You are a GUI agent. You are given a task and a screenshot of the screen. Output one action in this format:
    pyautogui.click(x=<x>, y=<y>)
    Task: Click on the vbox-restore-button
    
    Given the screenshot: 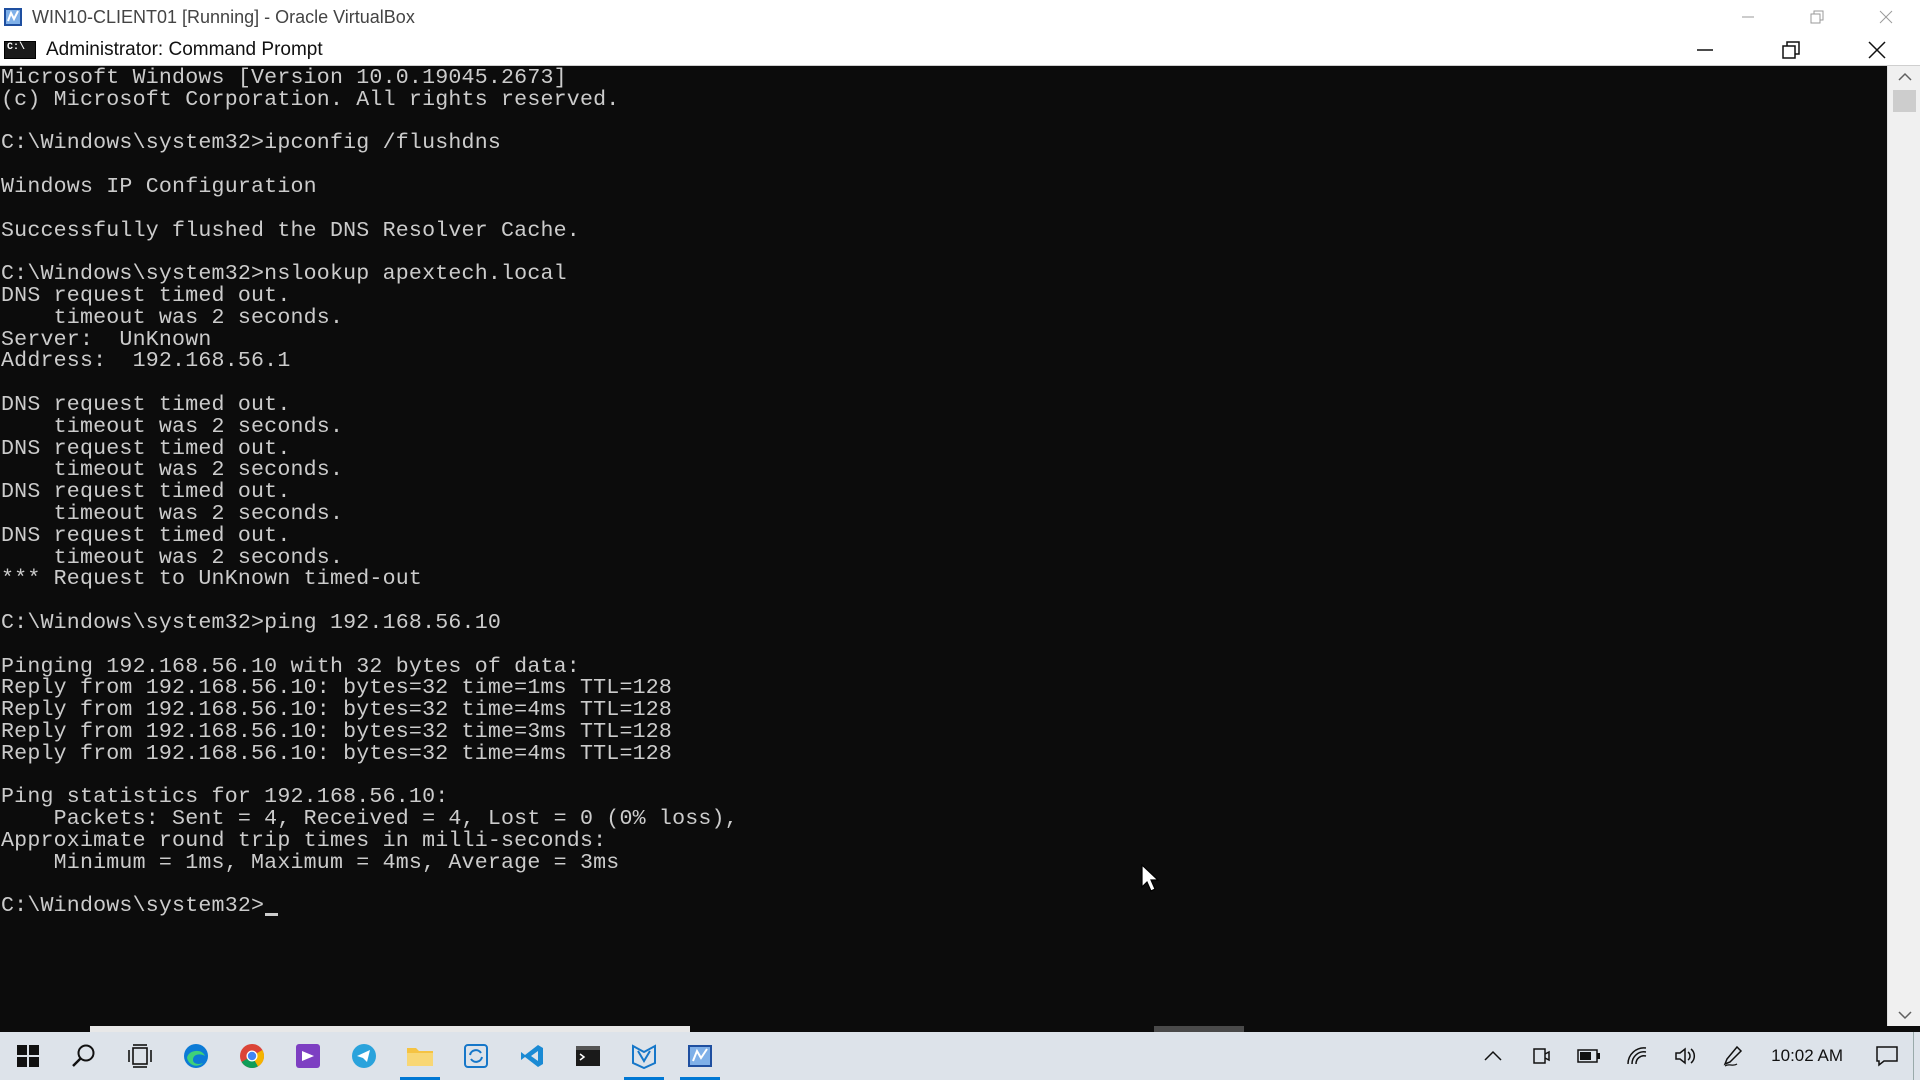 What is the action you would take?
    pyautogui.click(x=1816, y=17)
    